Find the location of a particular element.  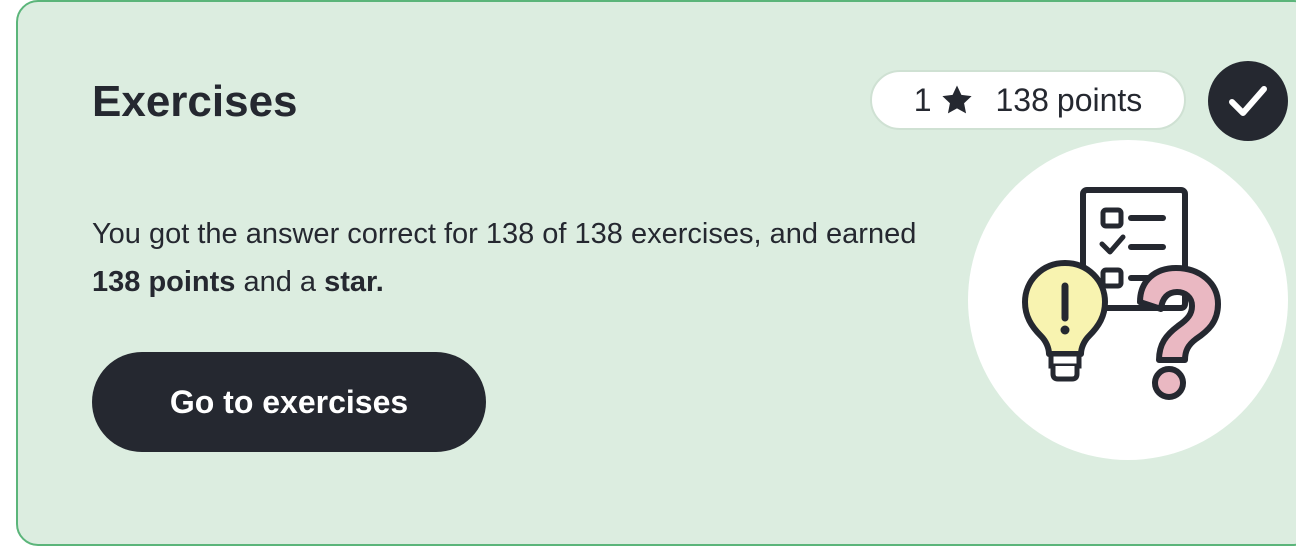

points-label: points is located at coordinates (1099, 99).